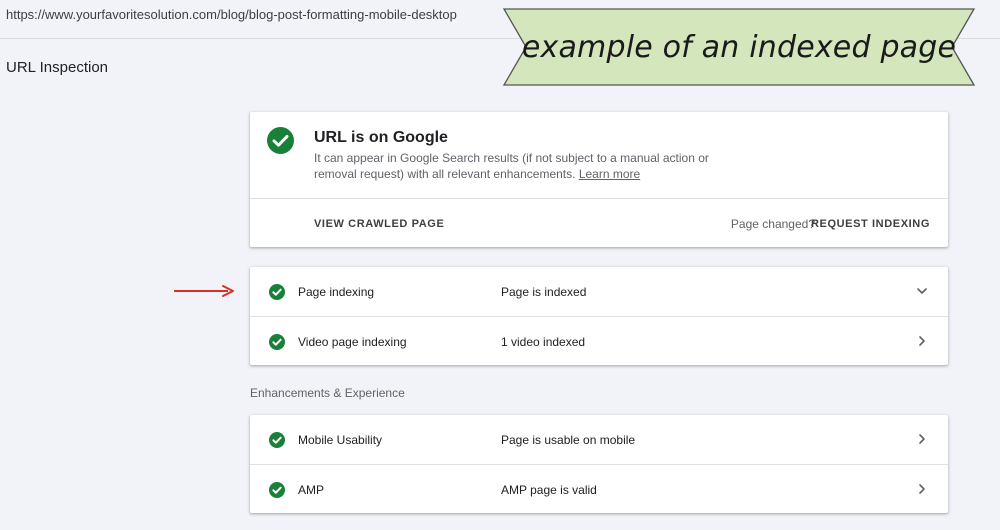 This screenshot has height=530, width=1000. What do you see at coordinates (327, 393) in the screenshot?
I see `enhancements-heading: Enhancements & Experience` at bounding box center [327, 393].